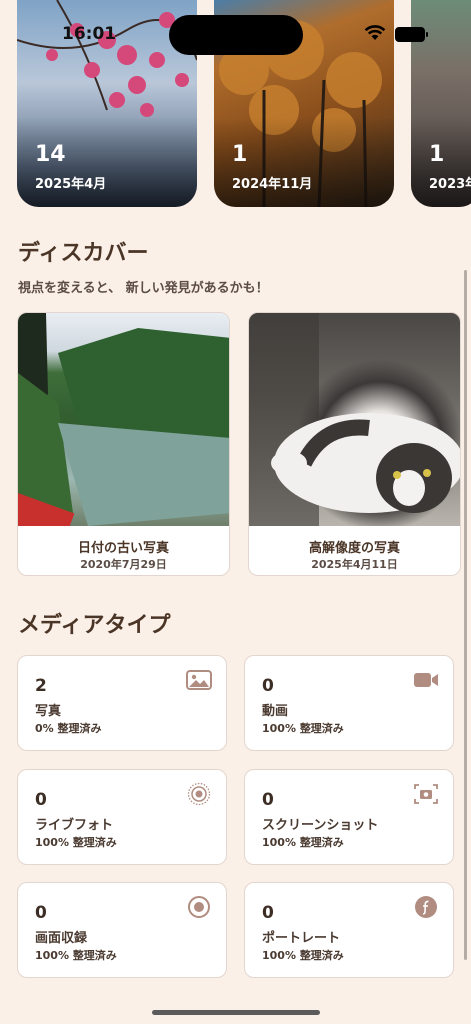  Describe the element at coordinates (236, 35) in the screenshot. I see `dynamic-island` at that location.